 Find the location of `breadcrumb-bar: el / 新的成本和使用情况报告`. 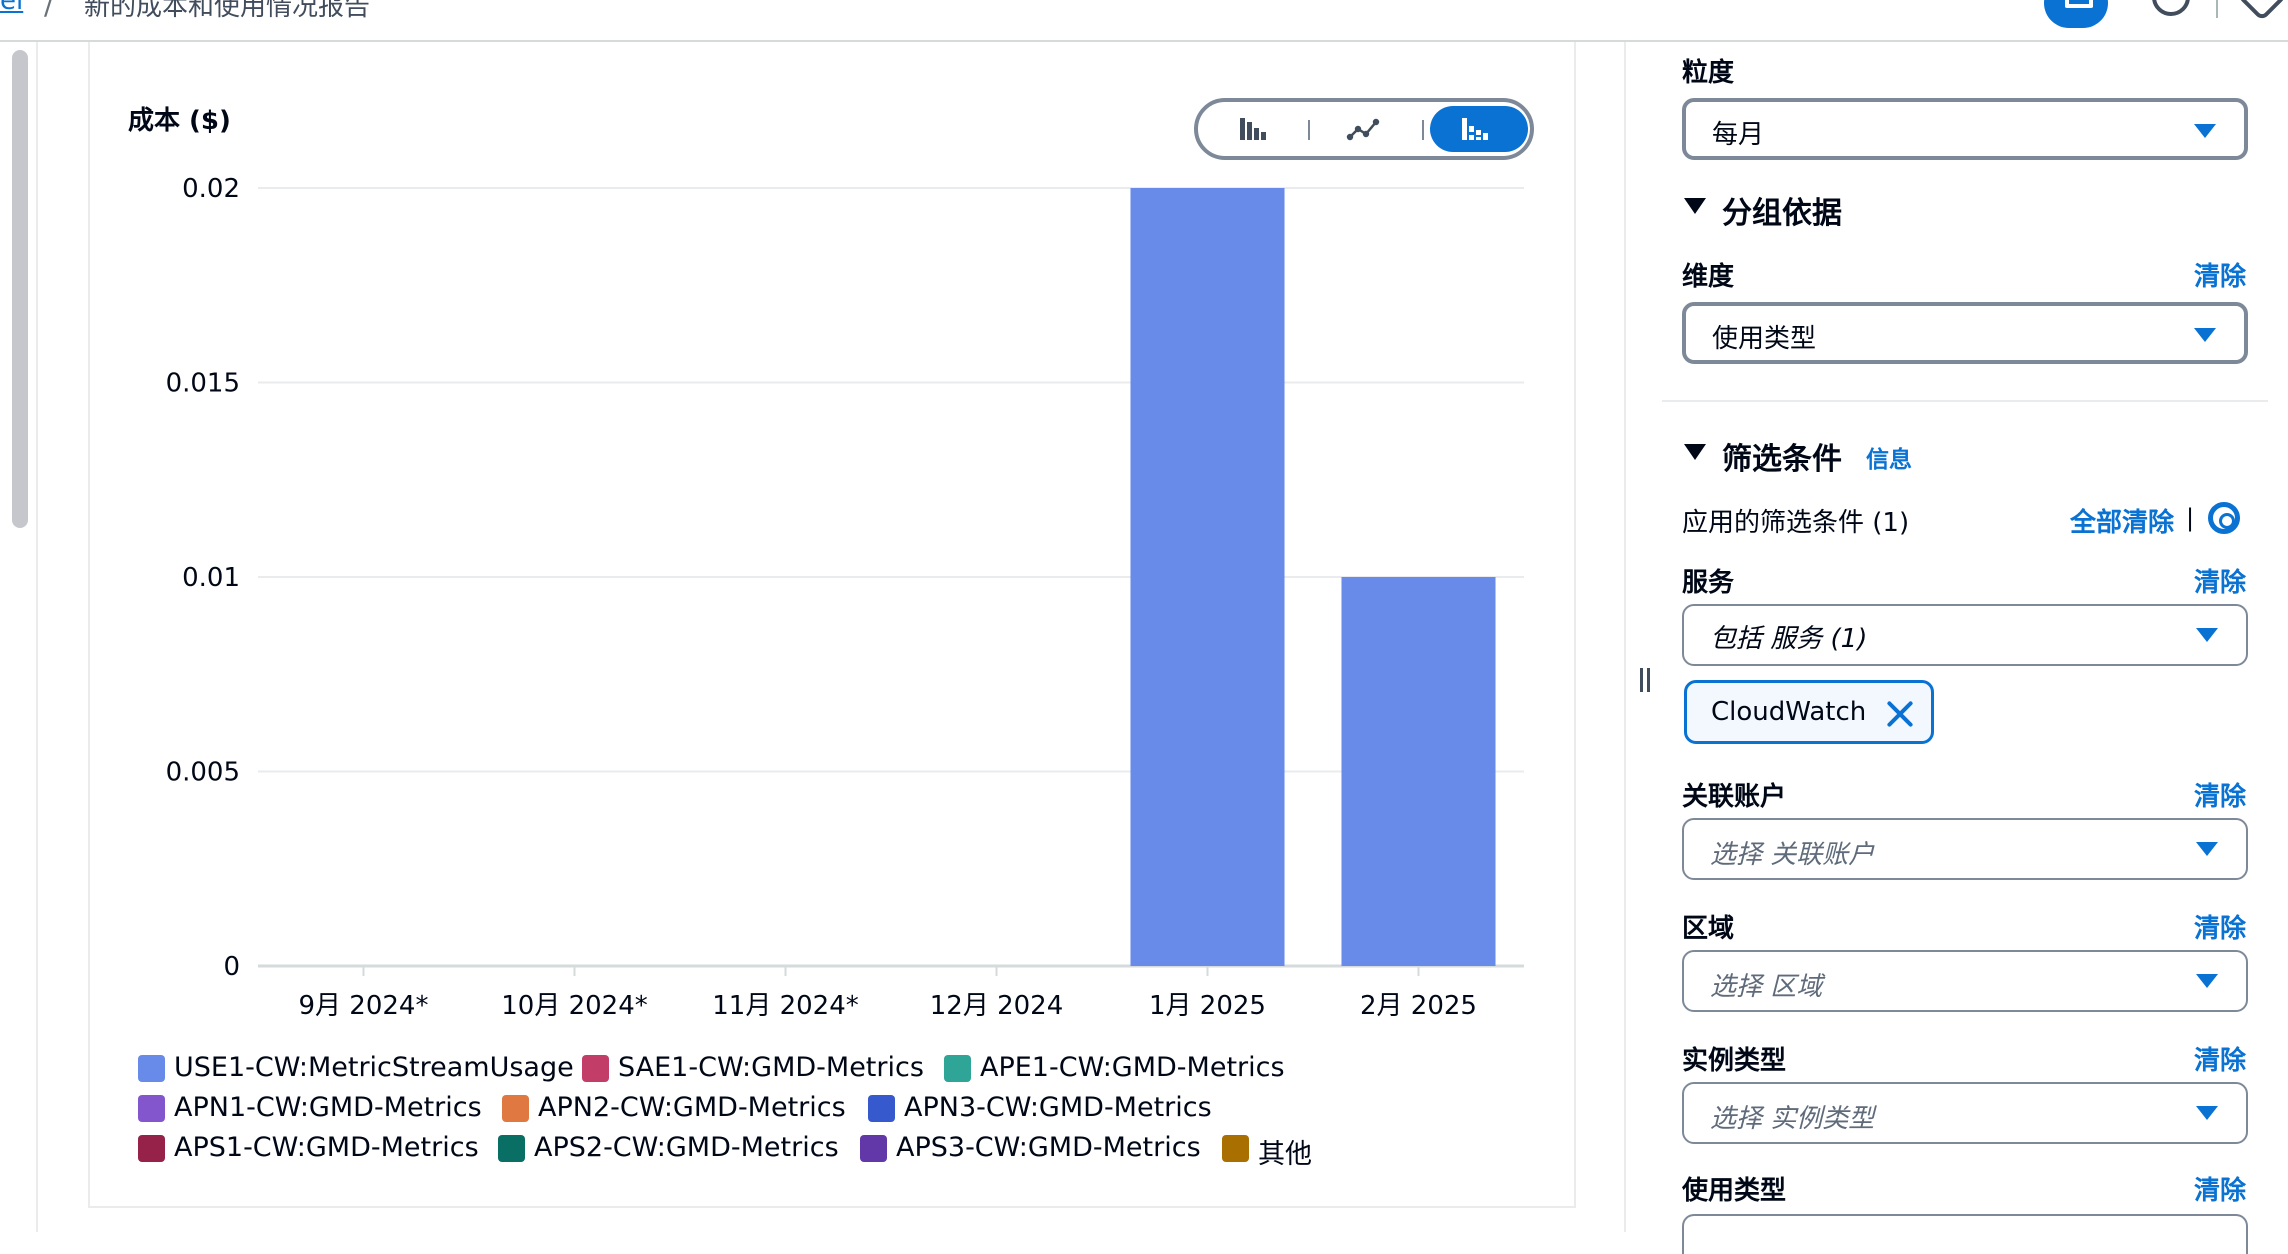

breadcrumb-bar: el / 新的成本和使用情况报告 is located at coordinates (1144, 21).